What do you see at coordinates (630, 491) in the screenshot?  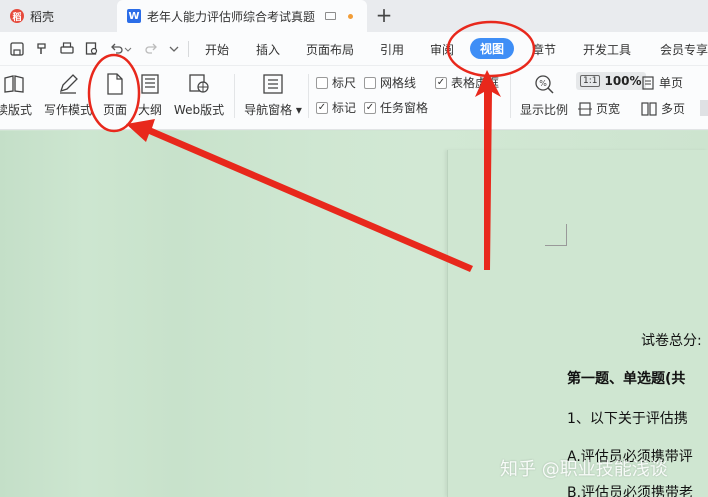 I see `doc-option-b: B.评估员必须携带老` at bounding box center [630, 491].